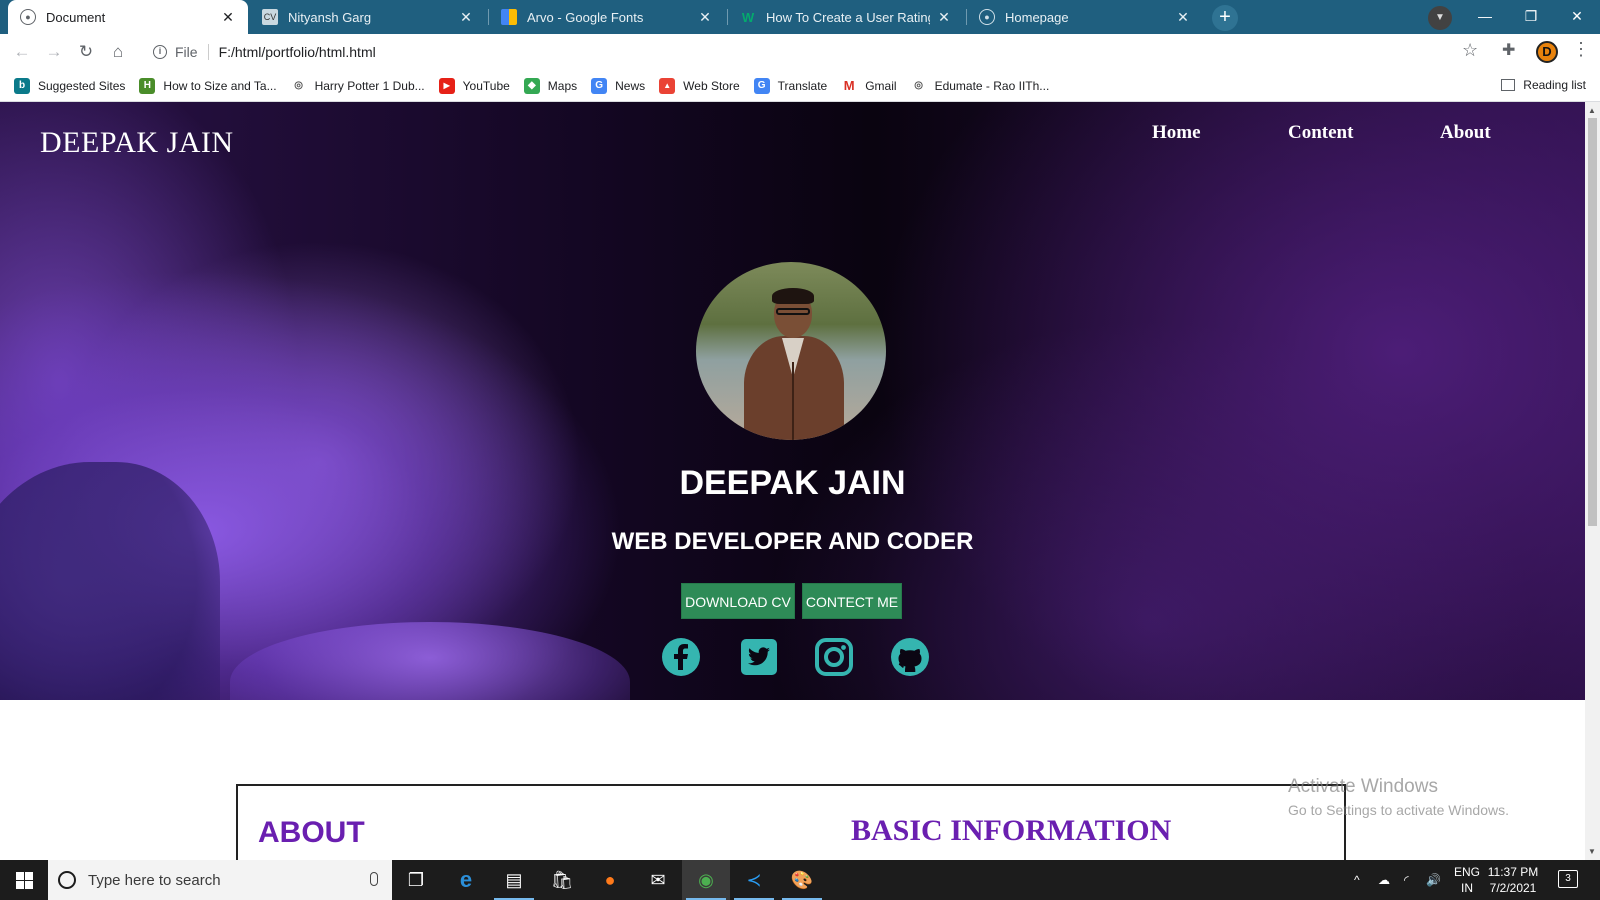  I want to click on about-heading: ABOUT, so click(311, 832).